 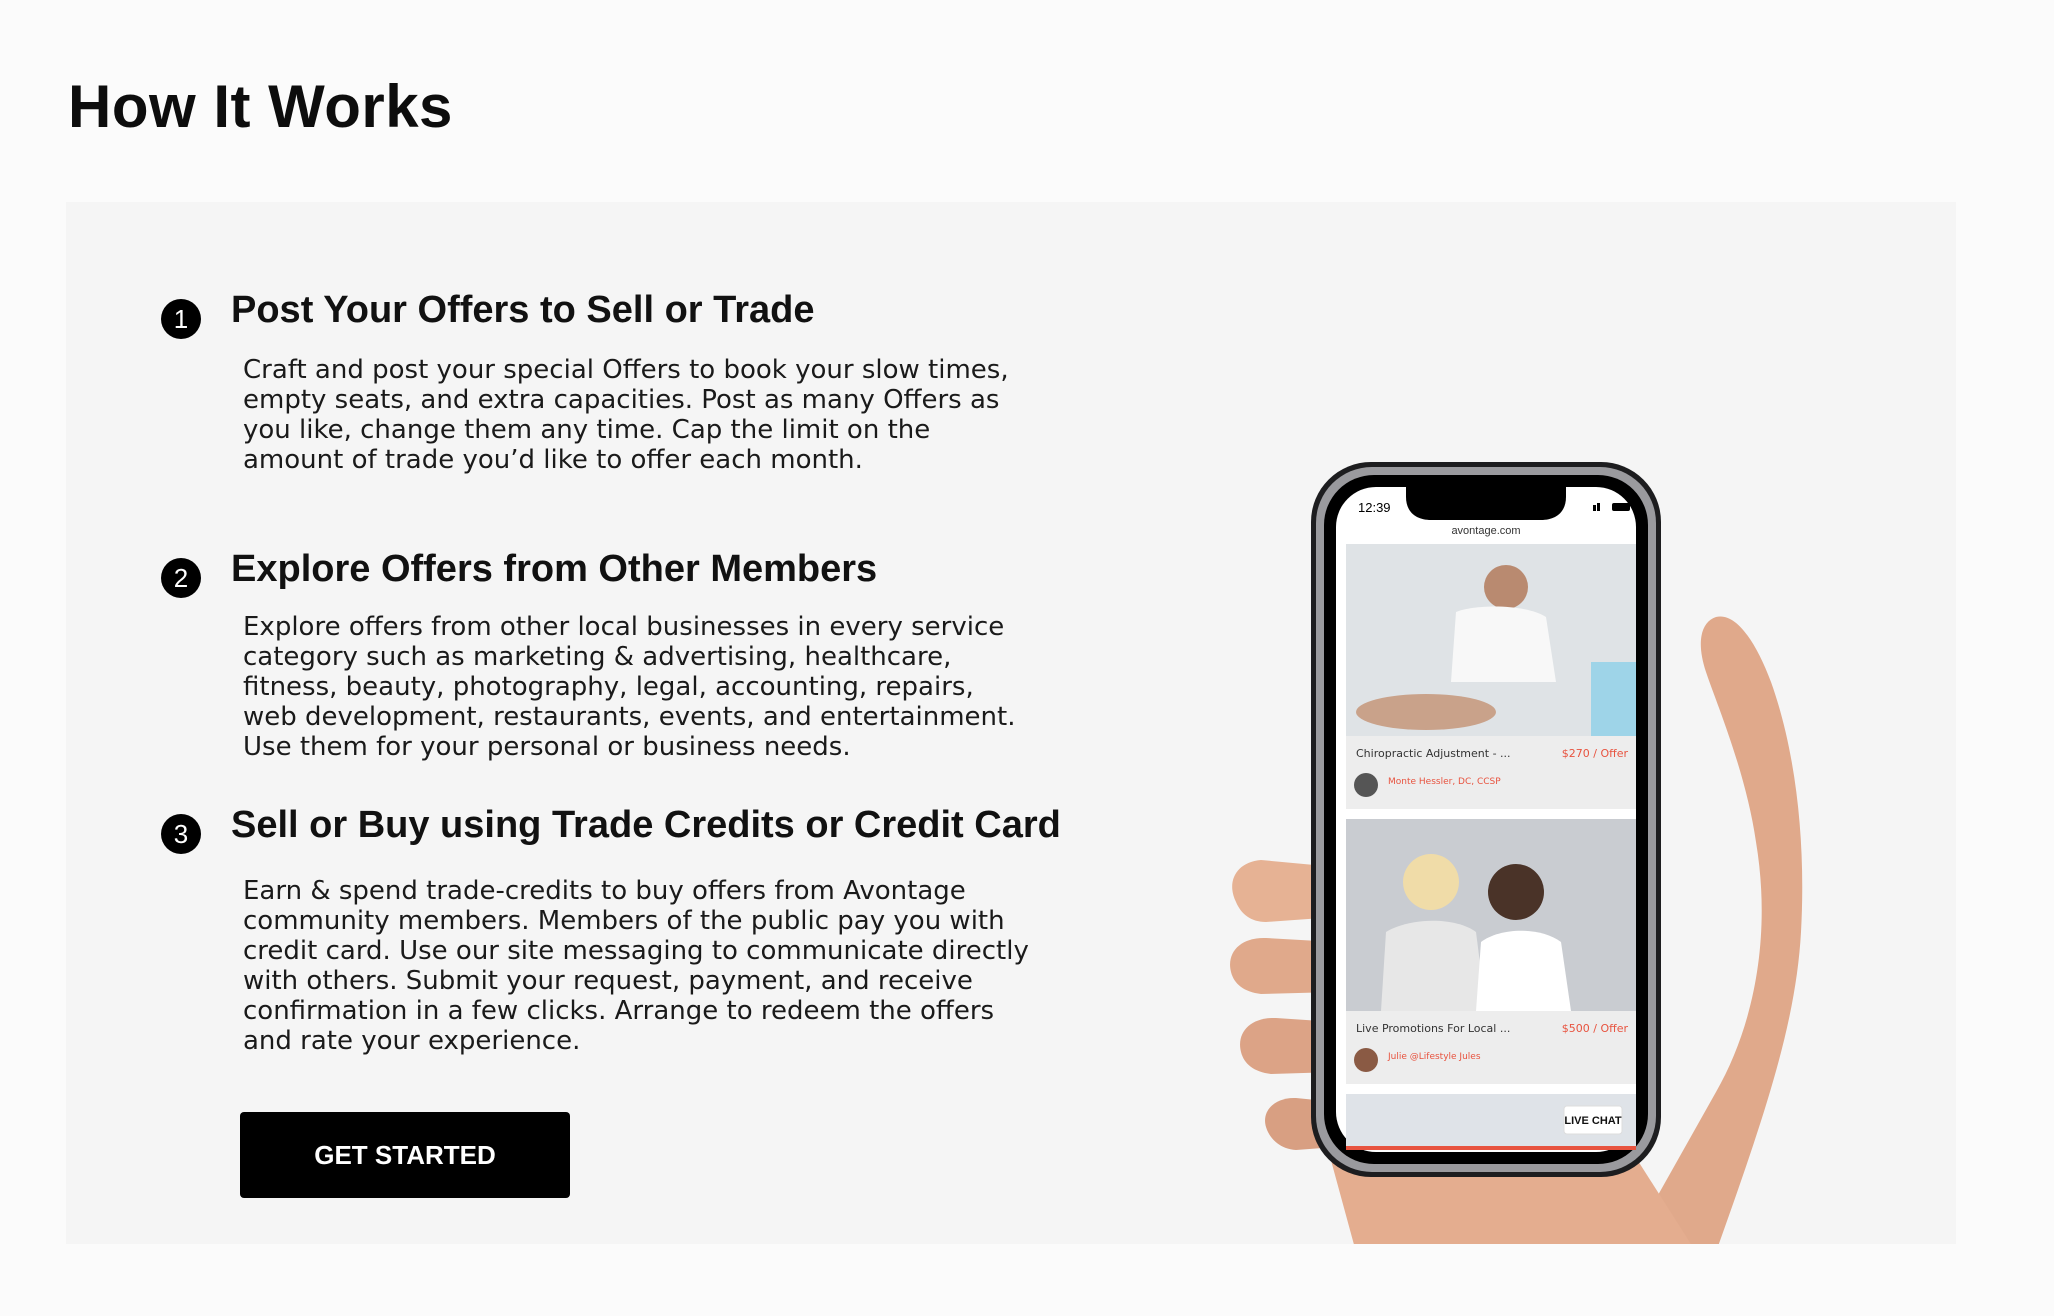 What do you see at coordinates (1444, 782) in the screenshot?
I see `offer-1-seller: Monte Hessler, DC, CCSP` at bounding box center [1444, 782].